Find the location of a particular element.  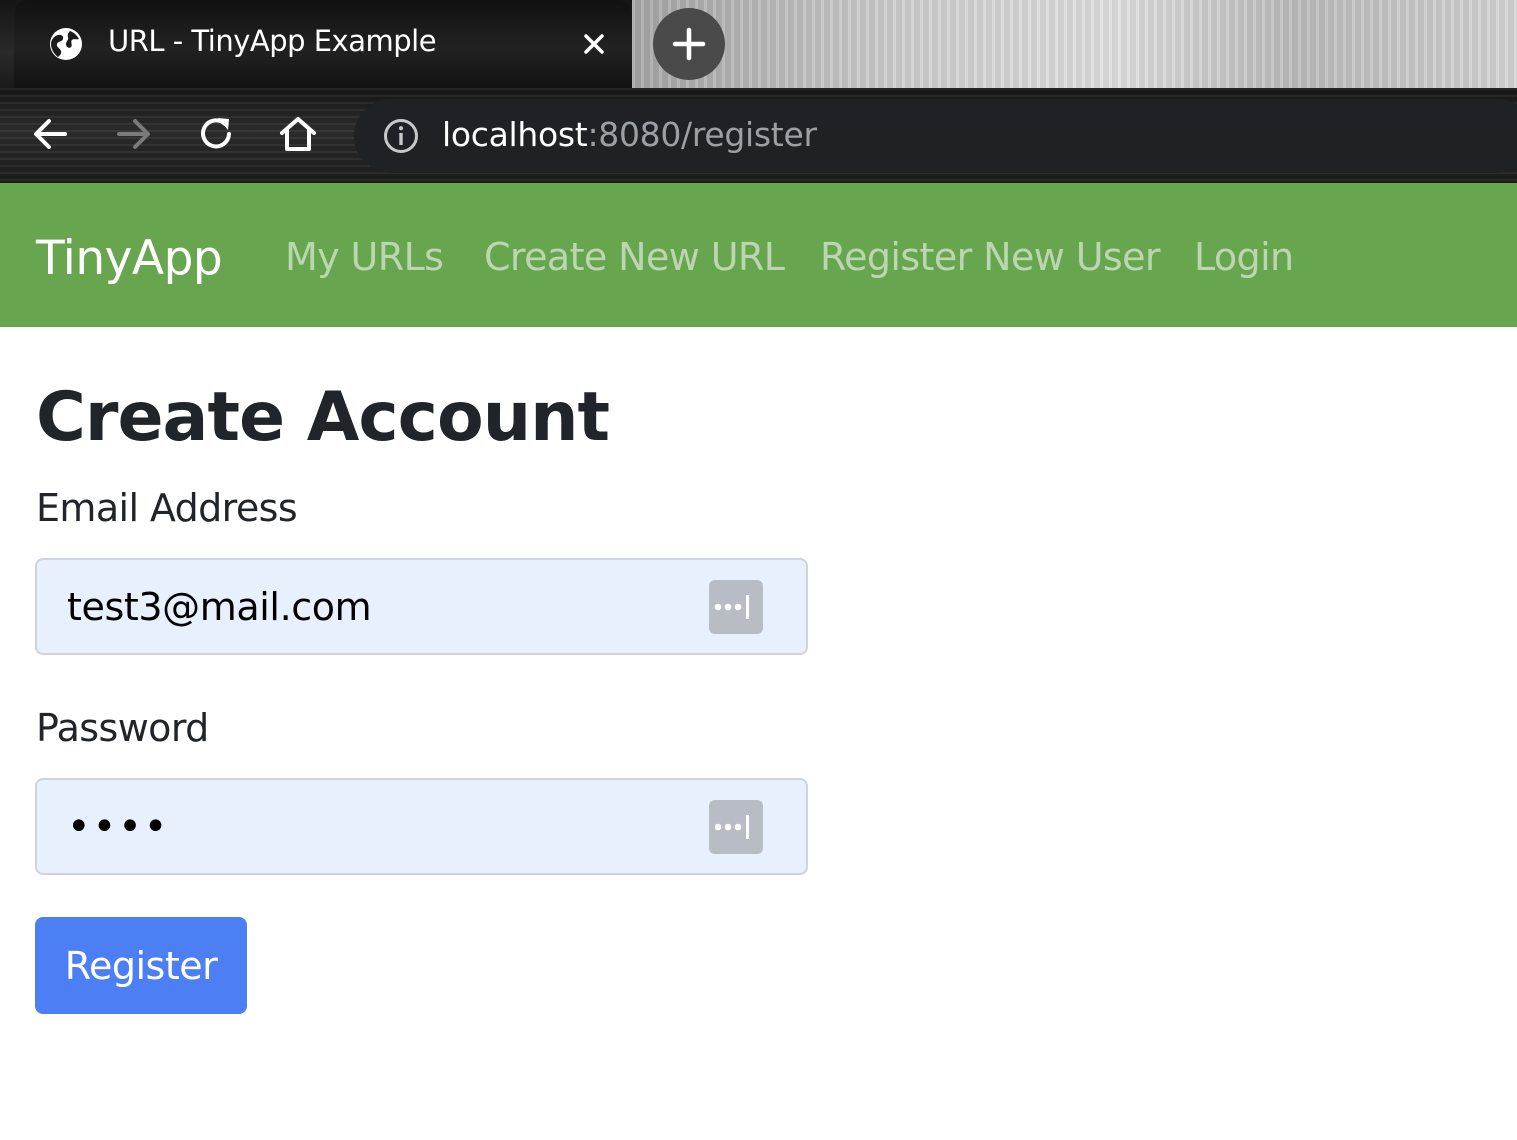

password-field-container is located at coordinates (421, 826).